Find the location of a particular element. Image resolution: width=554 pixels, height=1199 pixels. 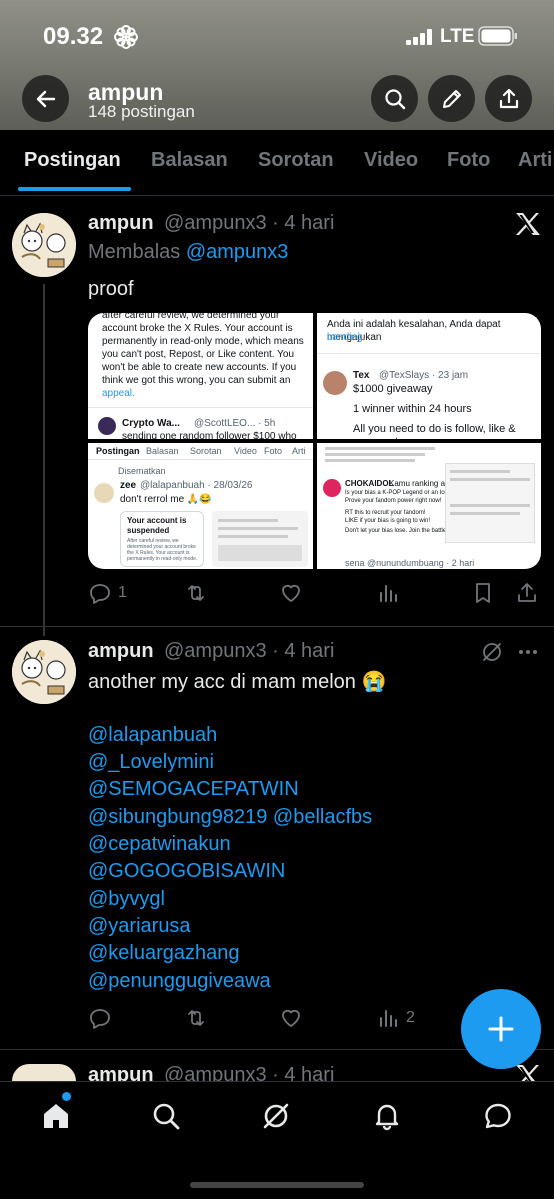

battery-icon is located at coordinates (497, 36).